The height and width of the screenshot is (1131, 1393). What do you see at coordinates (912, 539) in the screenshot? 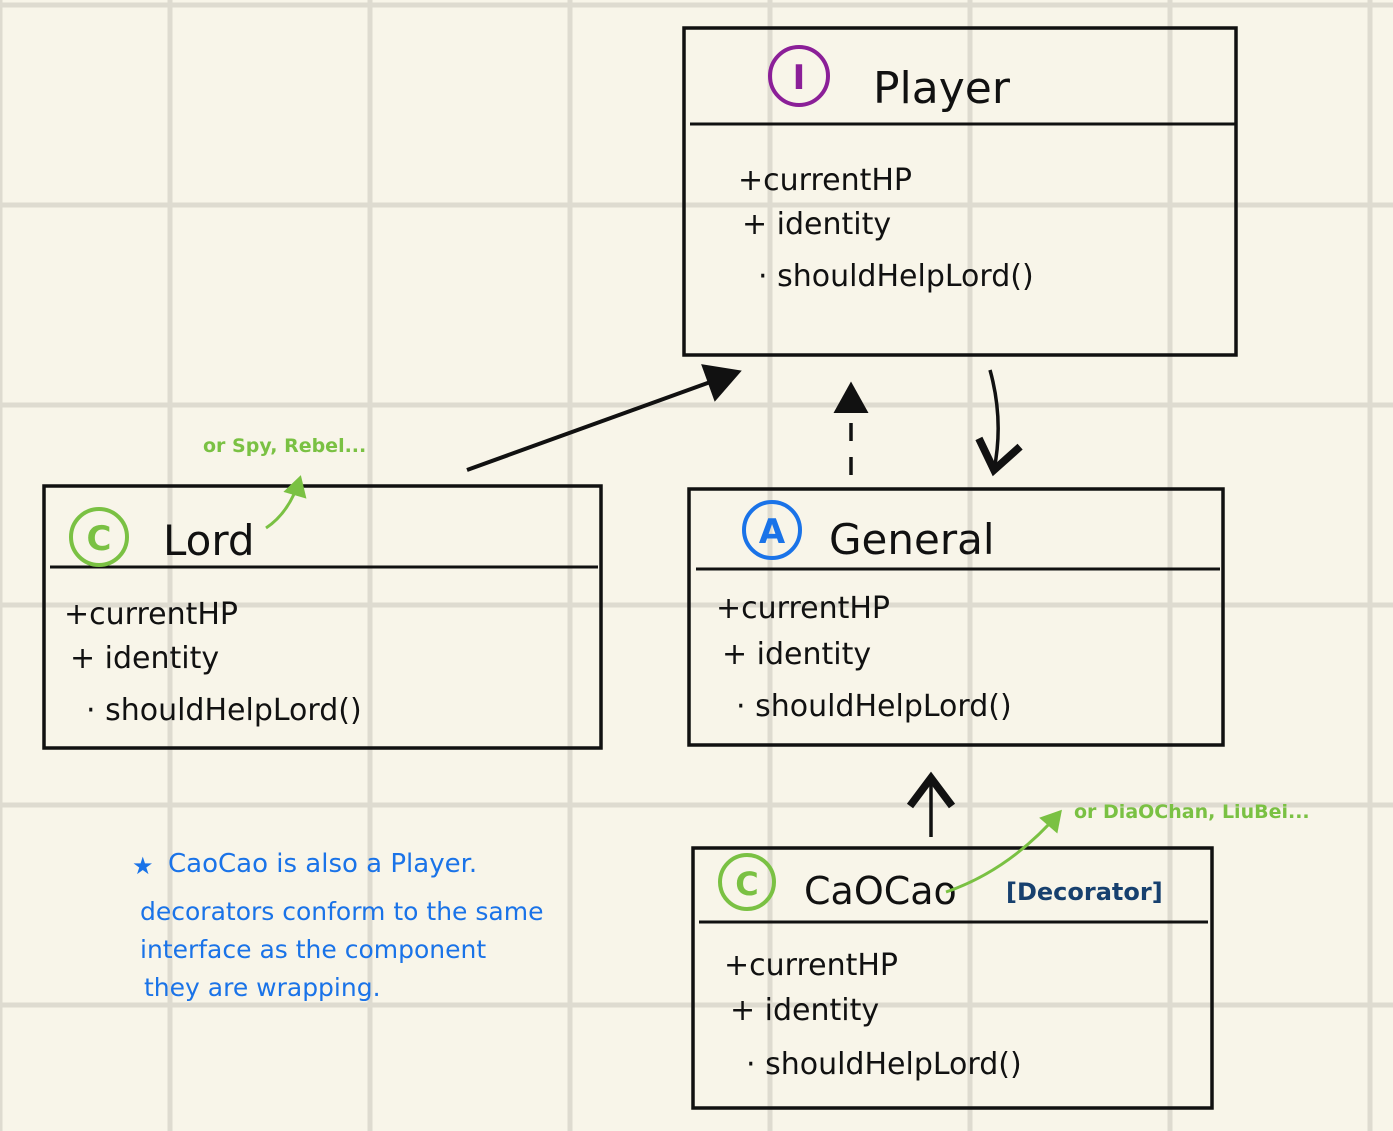
I see `class-name: General` at bounding box center [912, 539].